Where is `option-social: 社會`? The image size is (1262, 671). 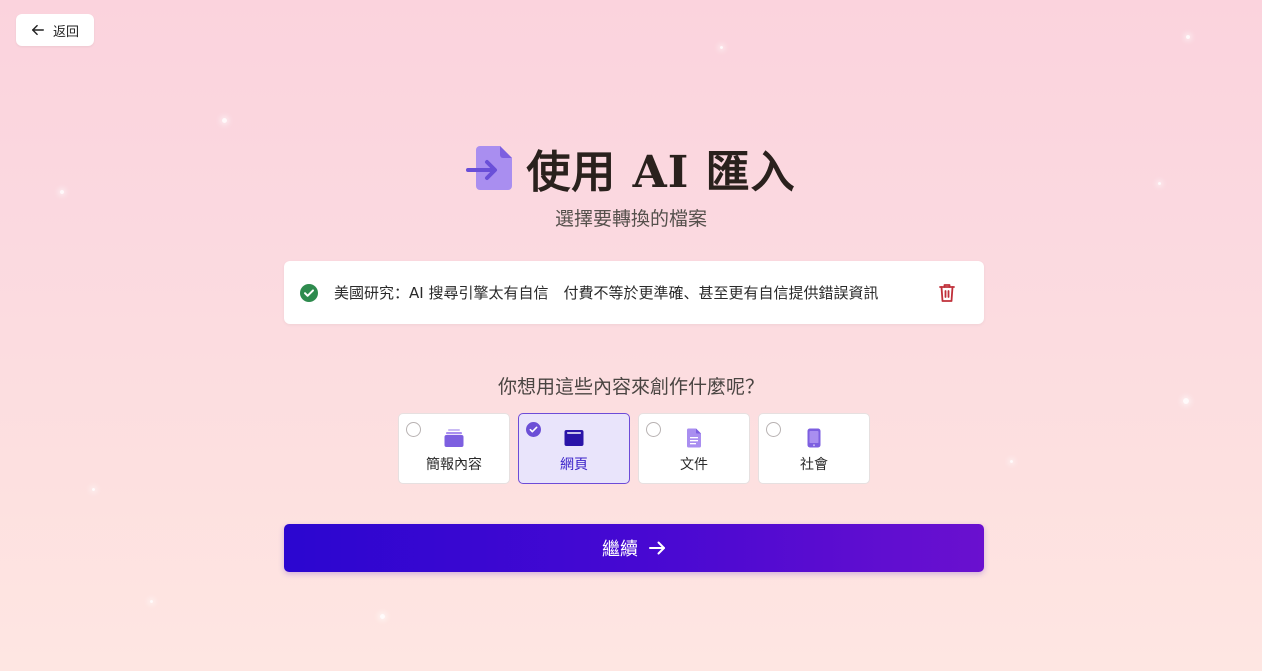
option-social: 社會 is located at coordinates (814, 448).